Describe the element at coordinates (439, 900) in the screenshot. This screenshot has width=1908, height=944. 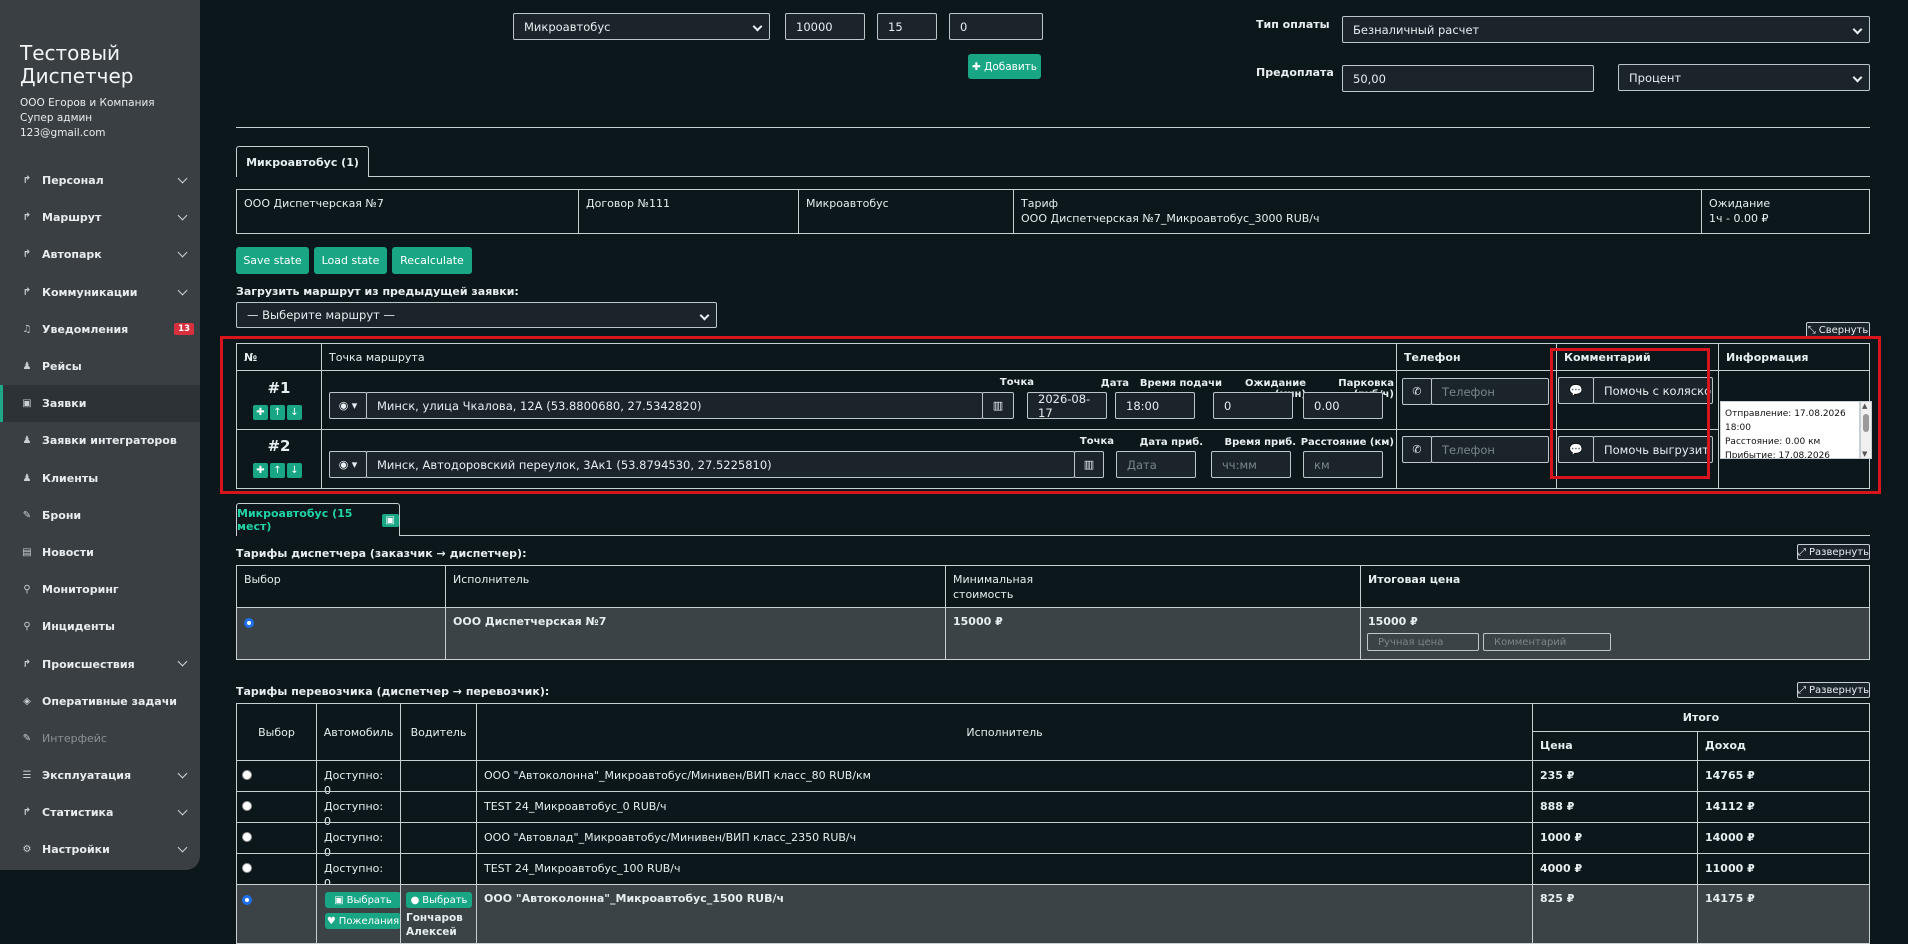
I see `select-driver-button: ● Выбрать` at that location.